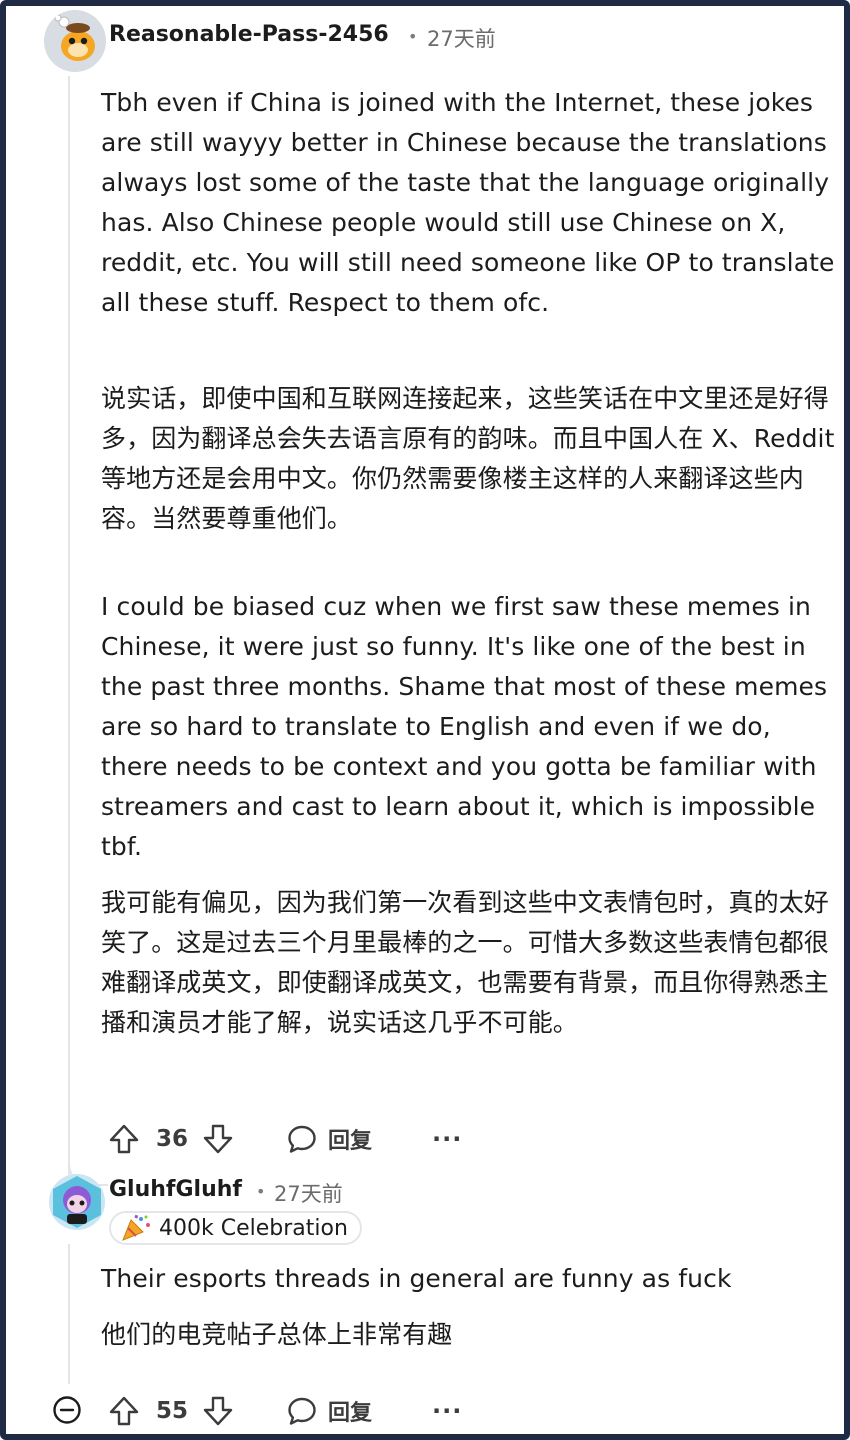  What do you see at coordinates (69, 631) in the screenshot?
I see `thread-line-main` at bounding box center [69, 631].